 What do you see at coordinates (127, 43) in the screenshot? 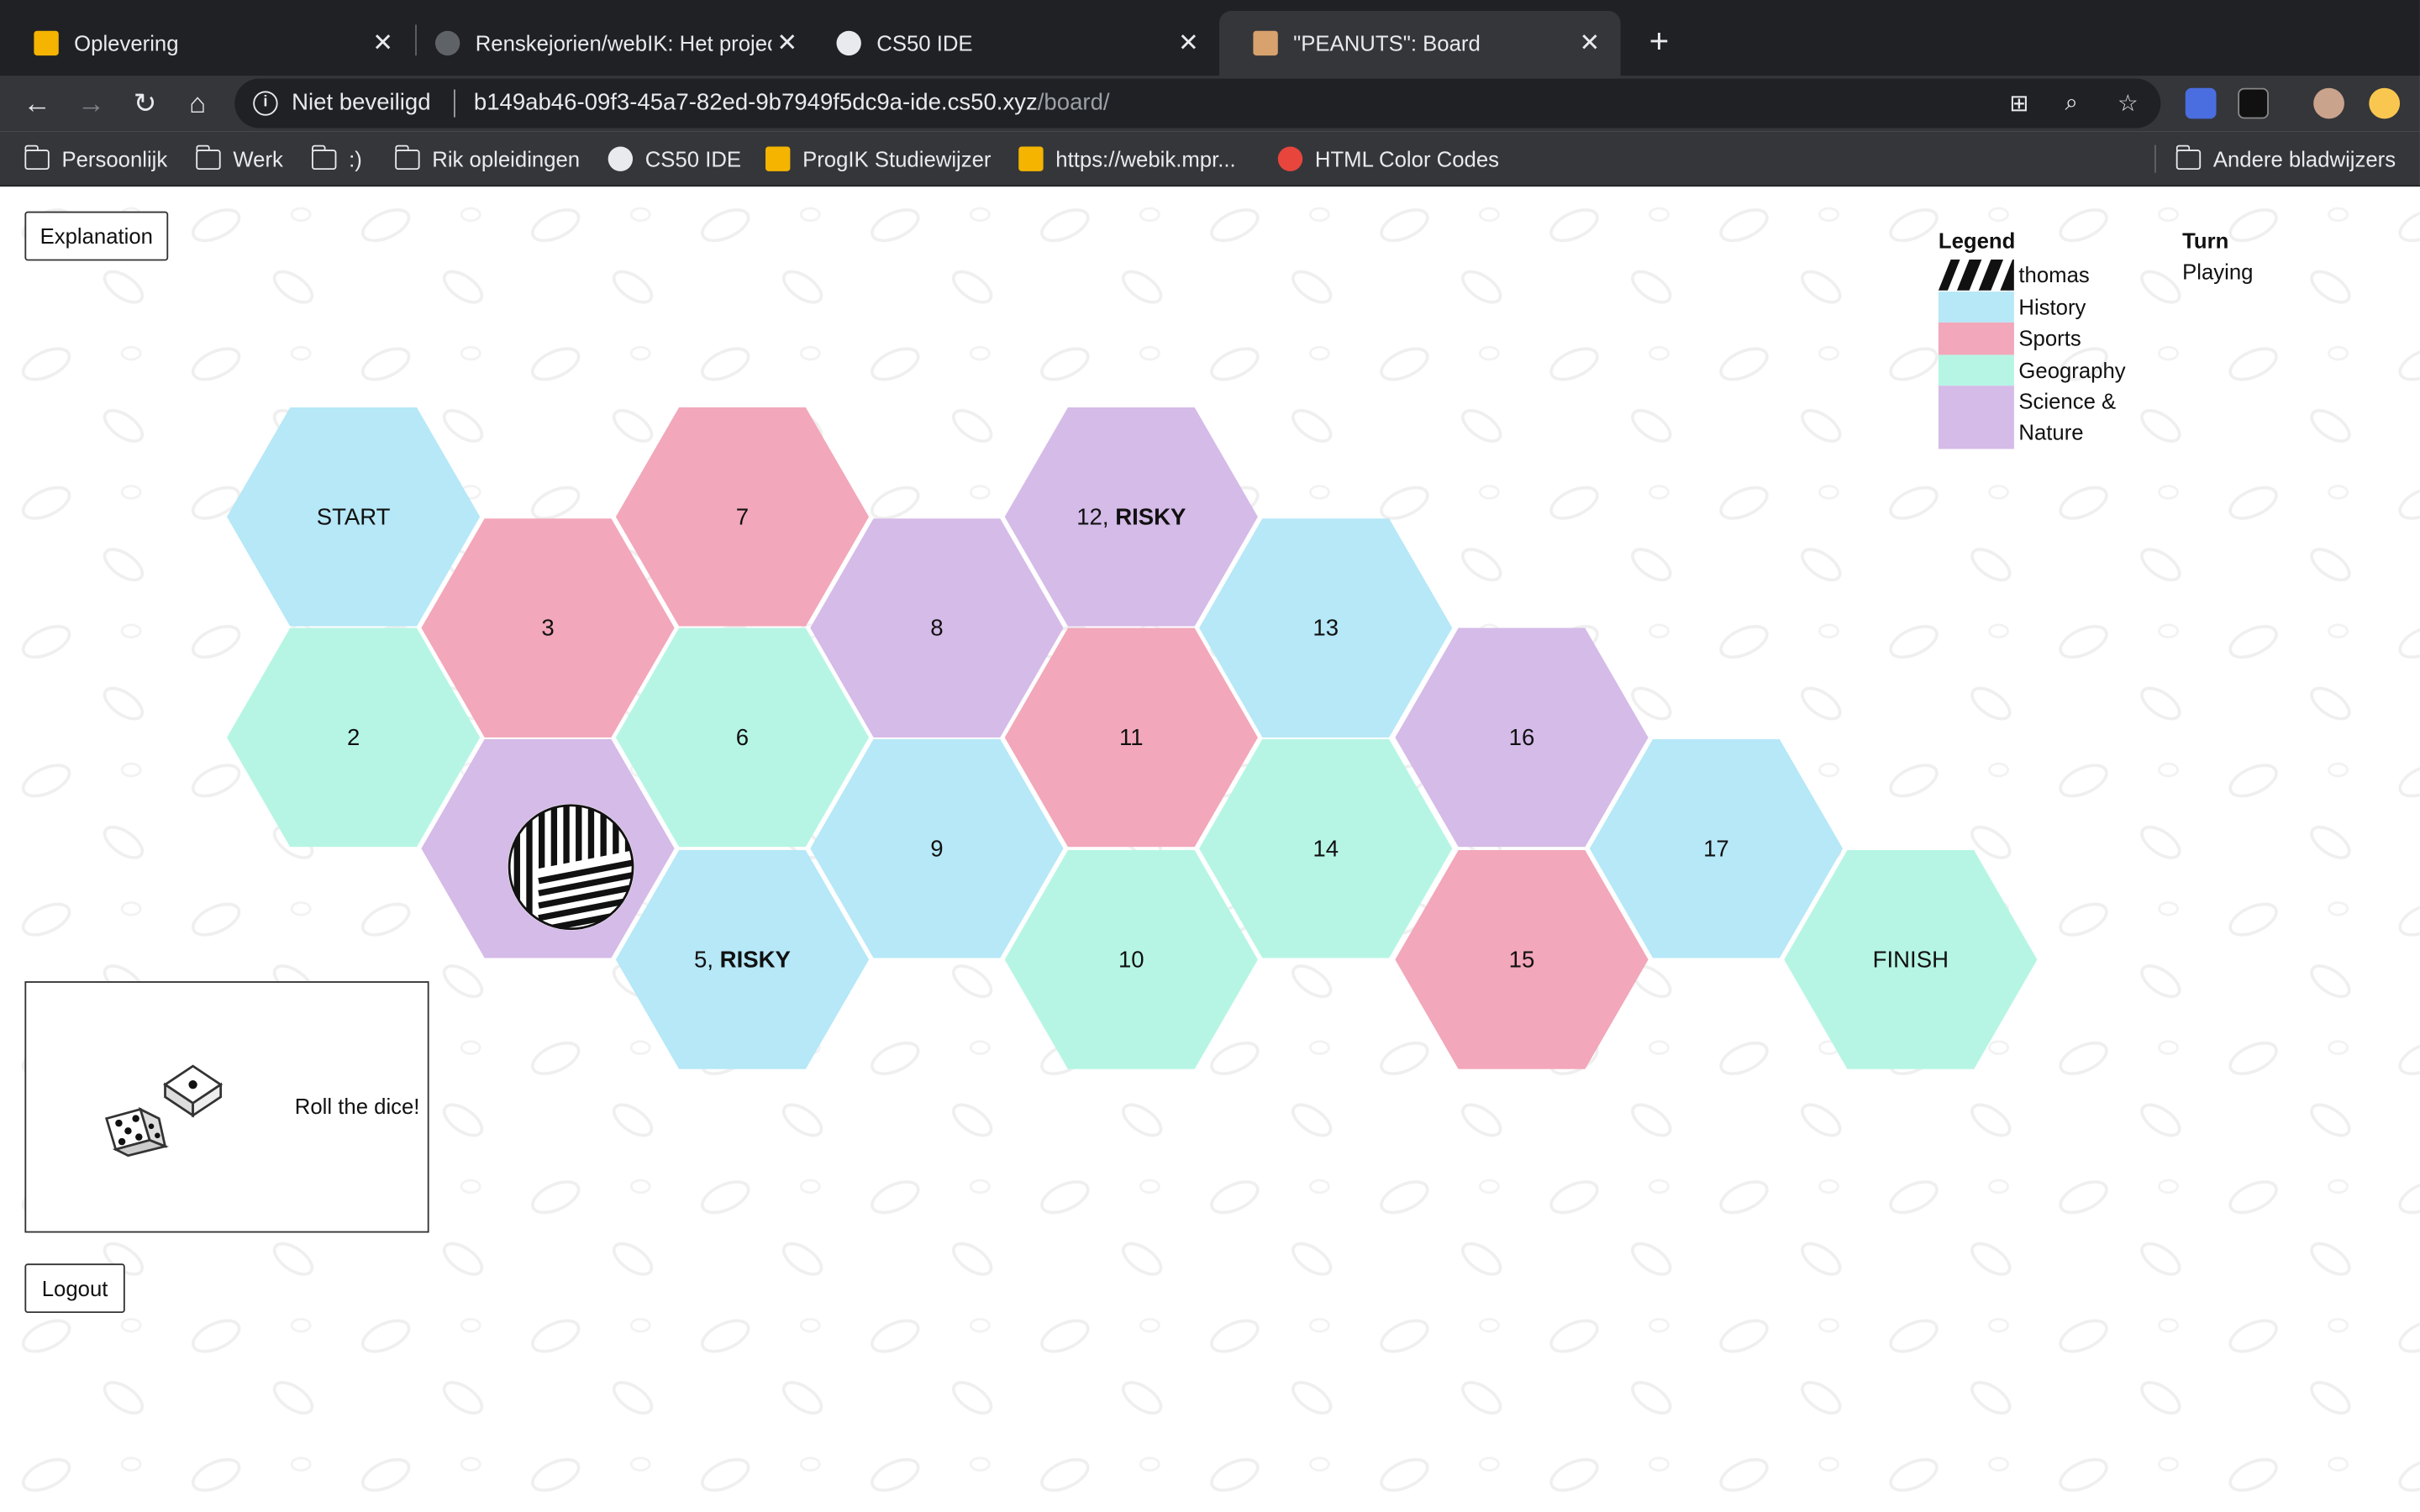
I see `tab-title: Oplevering` at bounding box center [127, 43].